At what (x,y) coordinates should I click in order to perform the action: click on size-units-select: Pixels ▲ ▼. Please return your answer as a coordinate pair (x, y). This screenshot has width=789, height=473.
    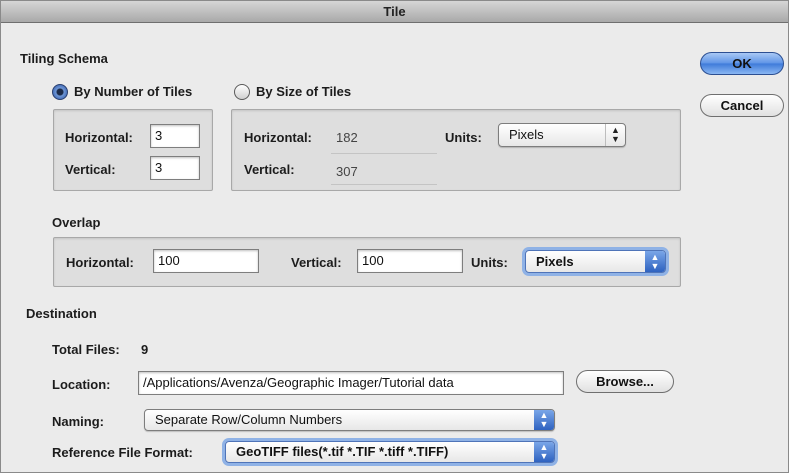
    Looking at the image, I should click on (562, 135).